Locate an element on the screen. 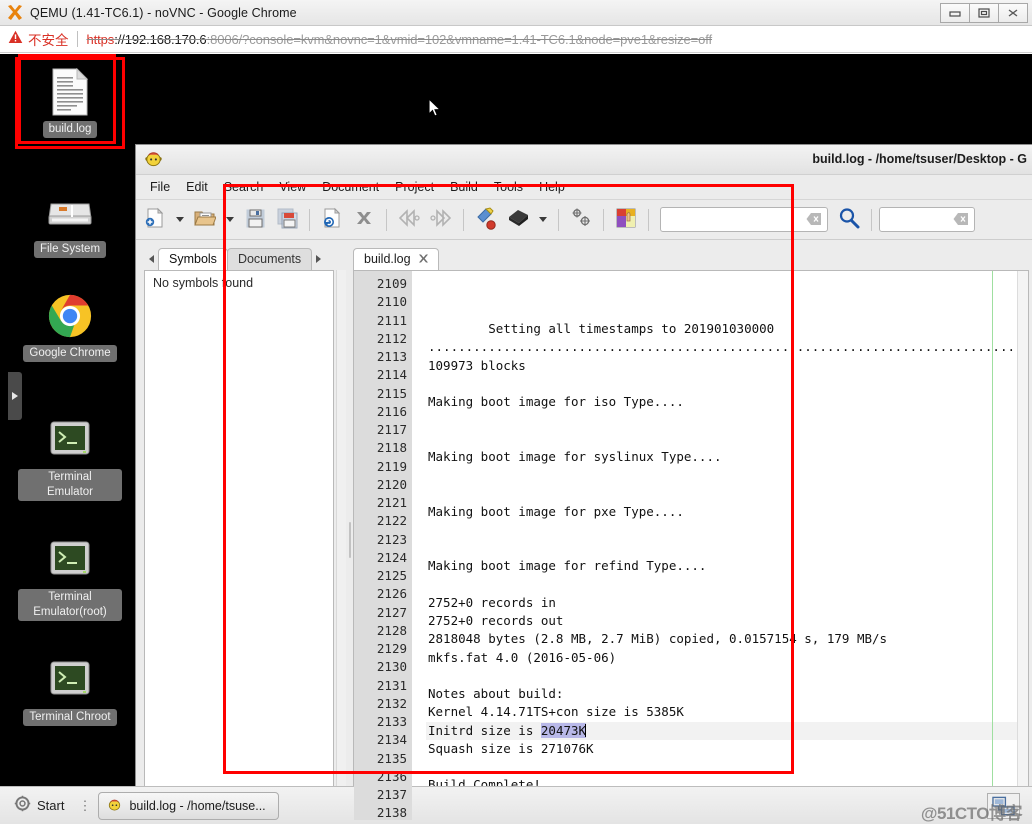  document-tab-build-log: build.log is located at coordinates (396, 259).